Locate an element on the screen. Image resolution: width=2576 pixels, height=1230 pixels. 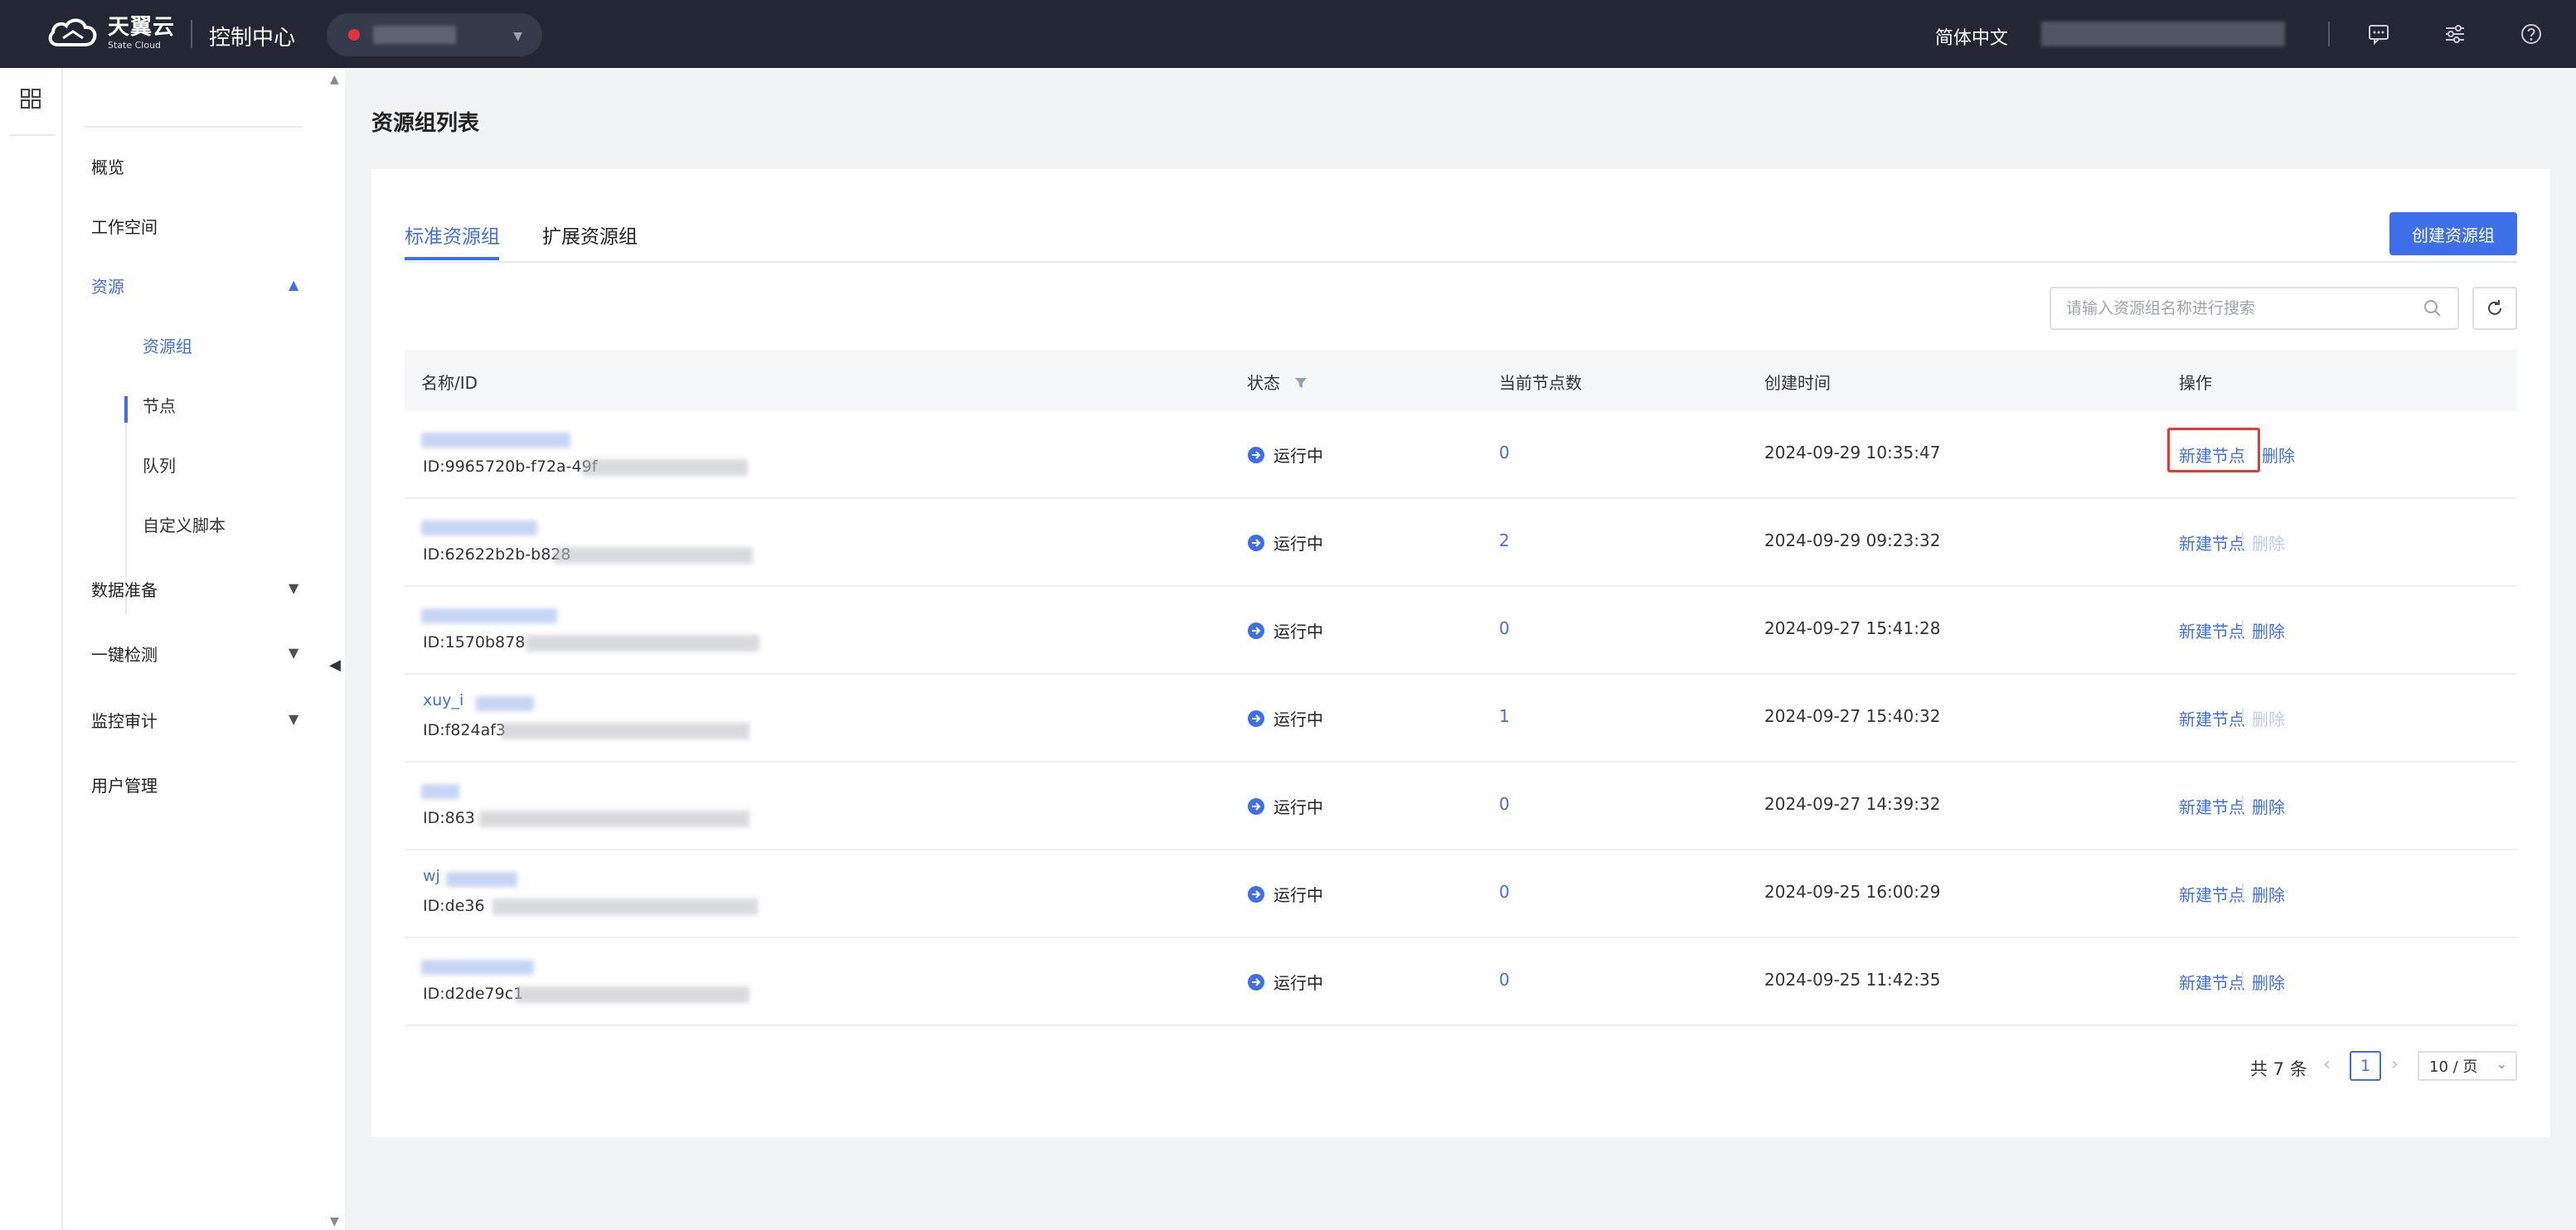
column-header-name: 名称/ID is located at coordinates (449, 383).